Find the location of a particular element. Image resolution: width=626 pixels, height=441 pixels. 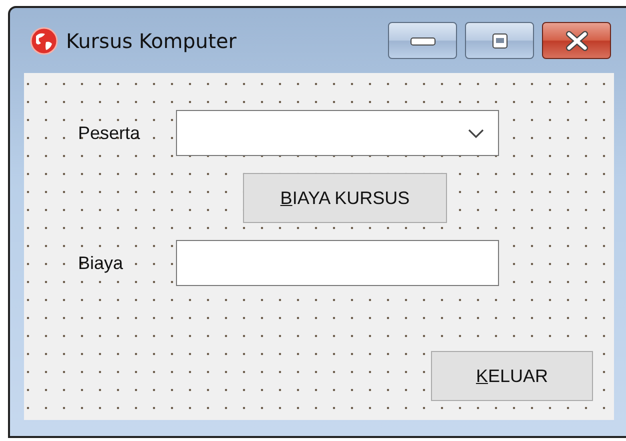

minimize-button is located at coordinates (422, 40).